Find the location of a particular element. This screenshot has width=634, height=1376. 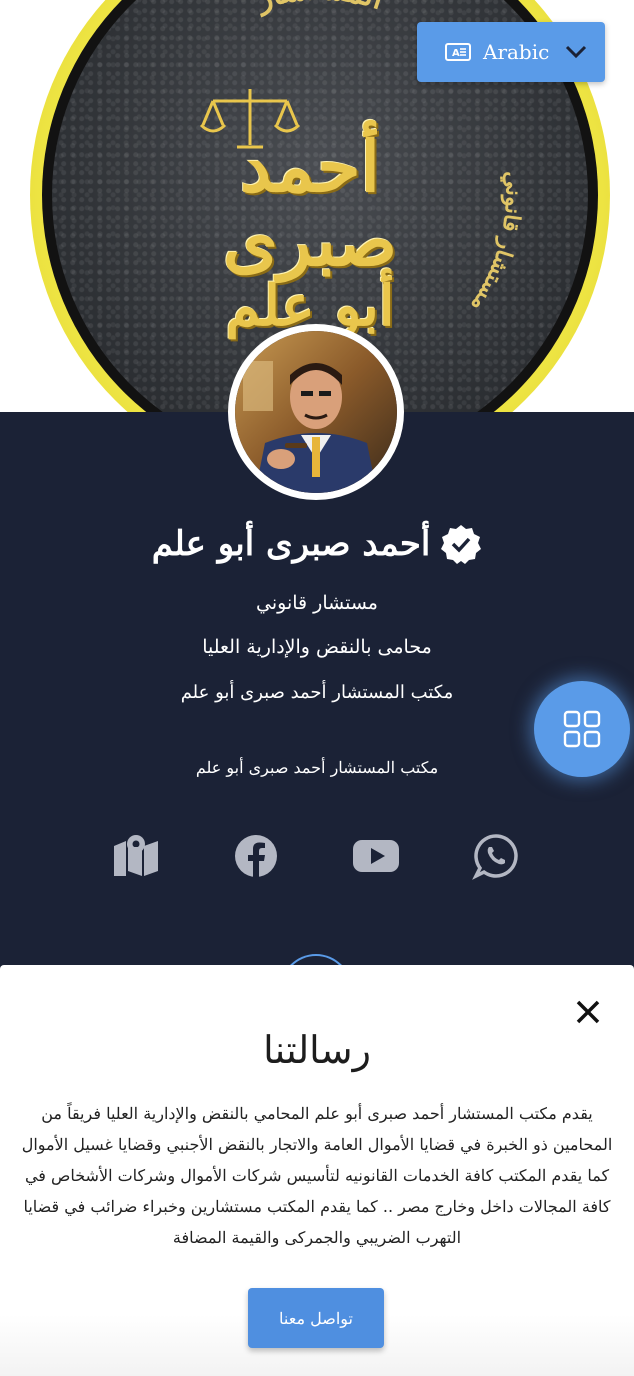

facebook-icon is located at coordinates (256, 856).